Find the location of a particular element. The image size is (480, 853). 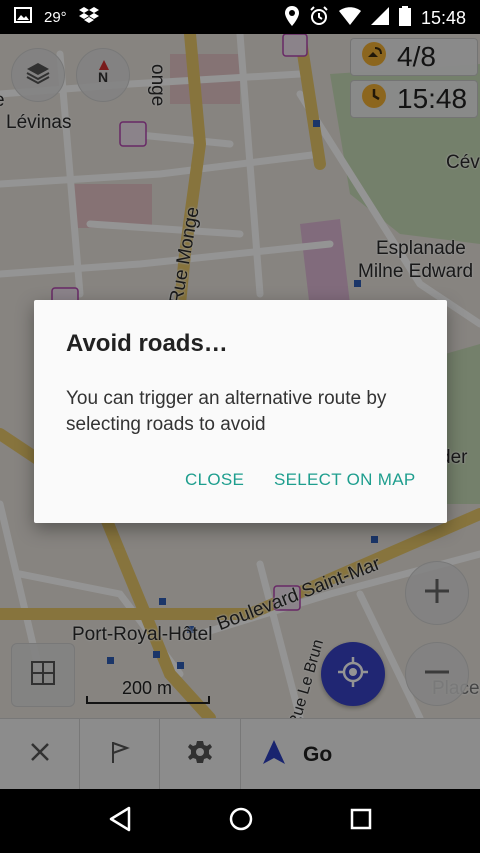

dropbox-icon is located at coordinates (88, 17).